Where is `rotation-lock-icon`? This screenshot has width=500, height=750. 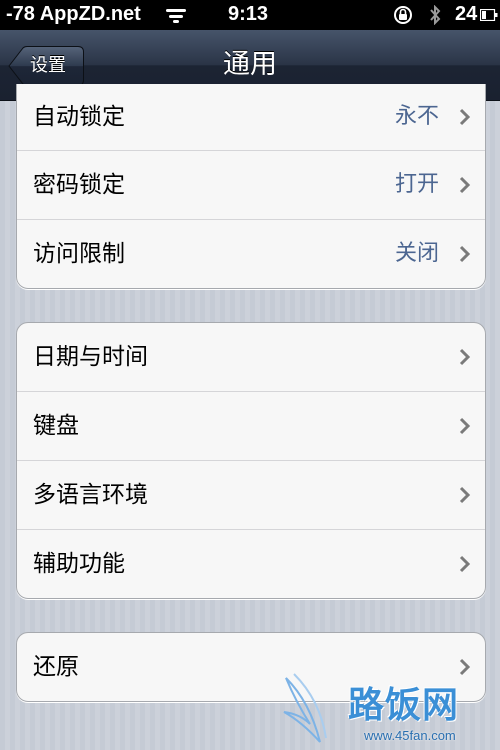 rotation-lock-icon is located at coordinates (403, 15).